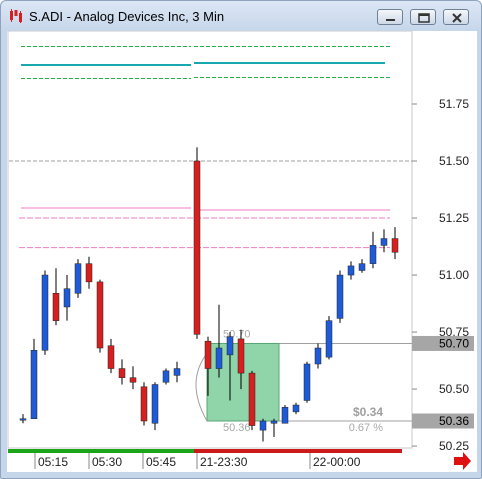 This screenshot has height=479, width=482. I want to click on price-tag-bottom-text: 50.36, so click(454, 421).